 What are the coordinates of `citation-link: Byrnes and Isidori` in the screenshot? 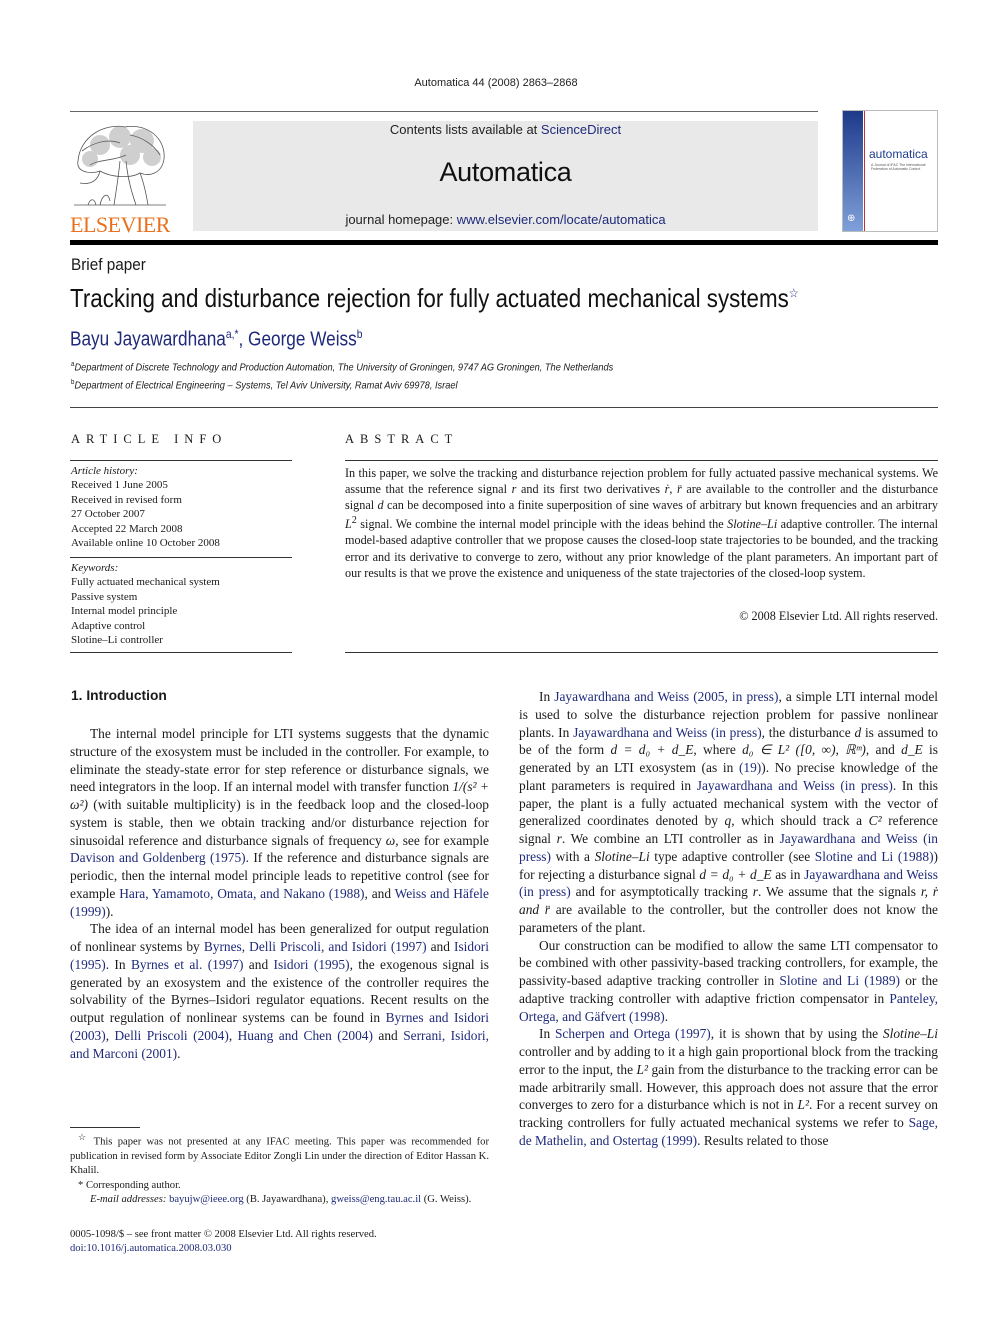 It's located at (437, 1017).